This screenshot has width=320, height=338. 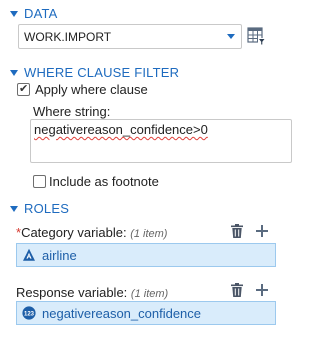 I want to click on include-footnote-label: Include as footnote, so click(x=104, y=181).